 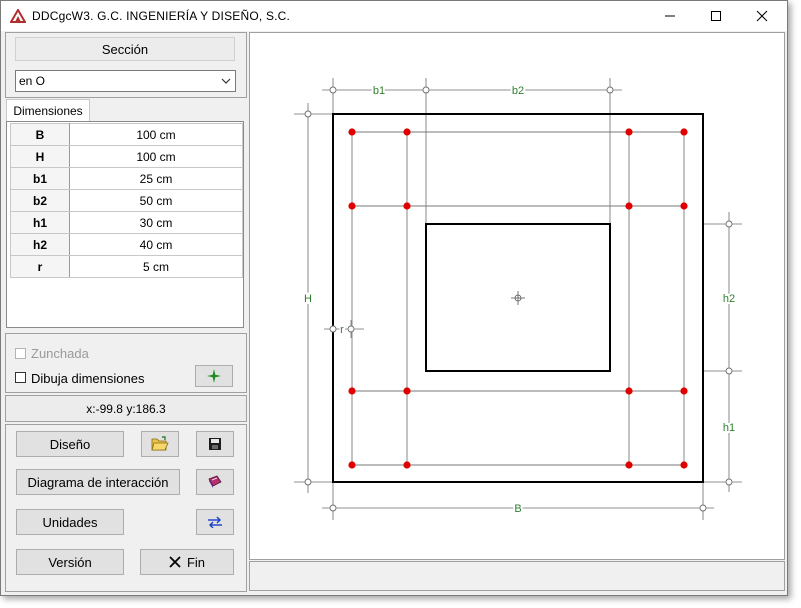 What do you see at coordinates (40, 266) in the screenshot?
I see `dim-key: r` at bounding box center [40, 266].